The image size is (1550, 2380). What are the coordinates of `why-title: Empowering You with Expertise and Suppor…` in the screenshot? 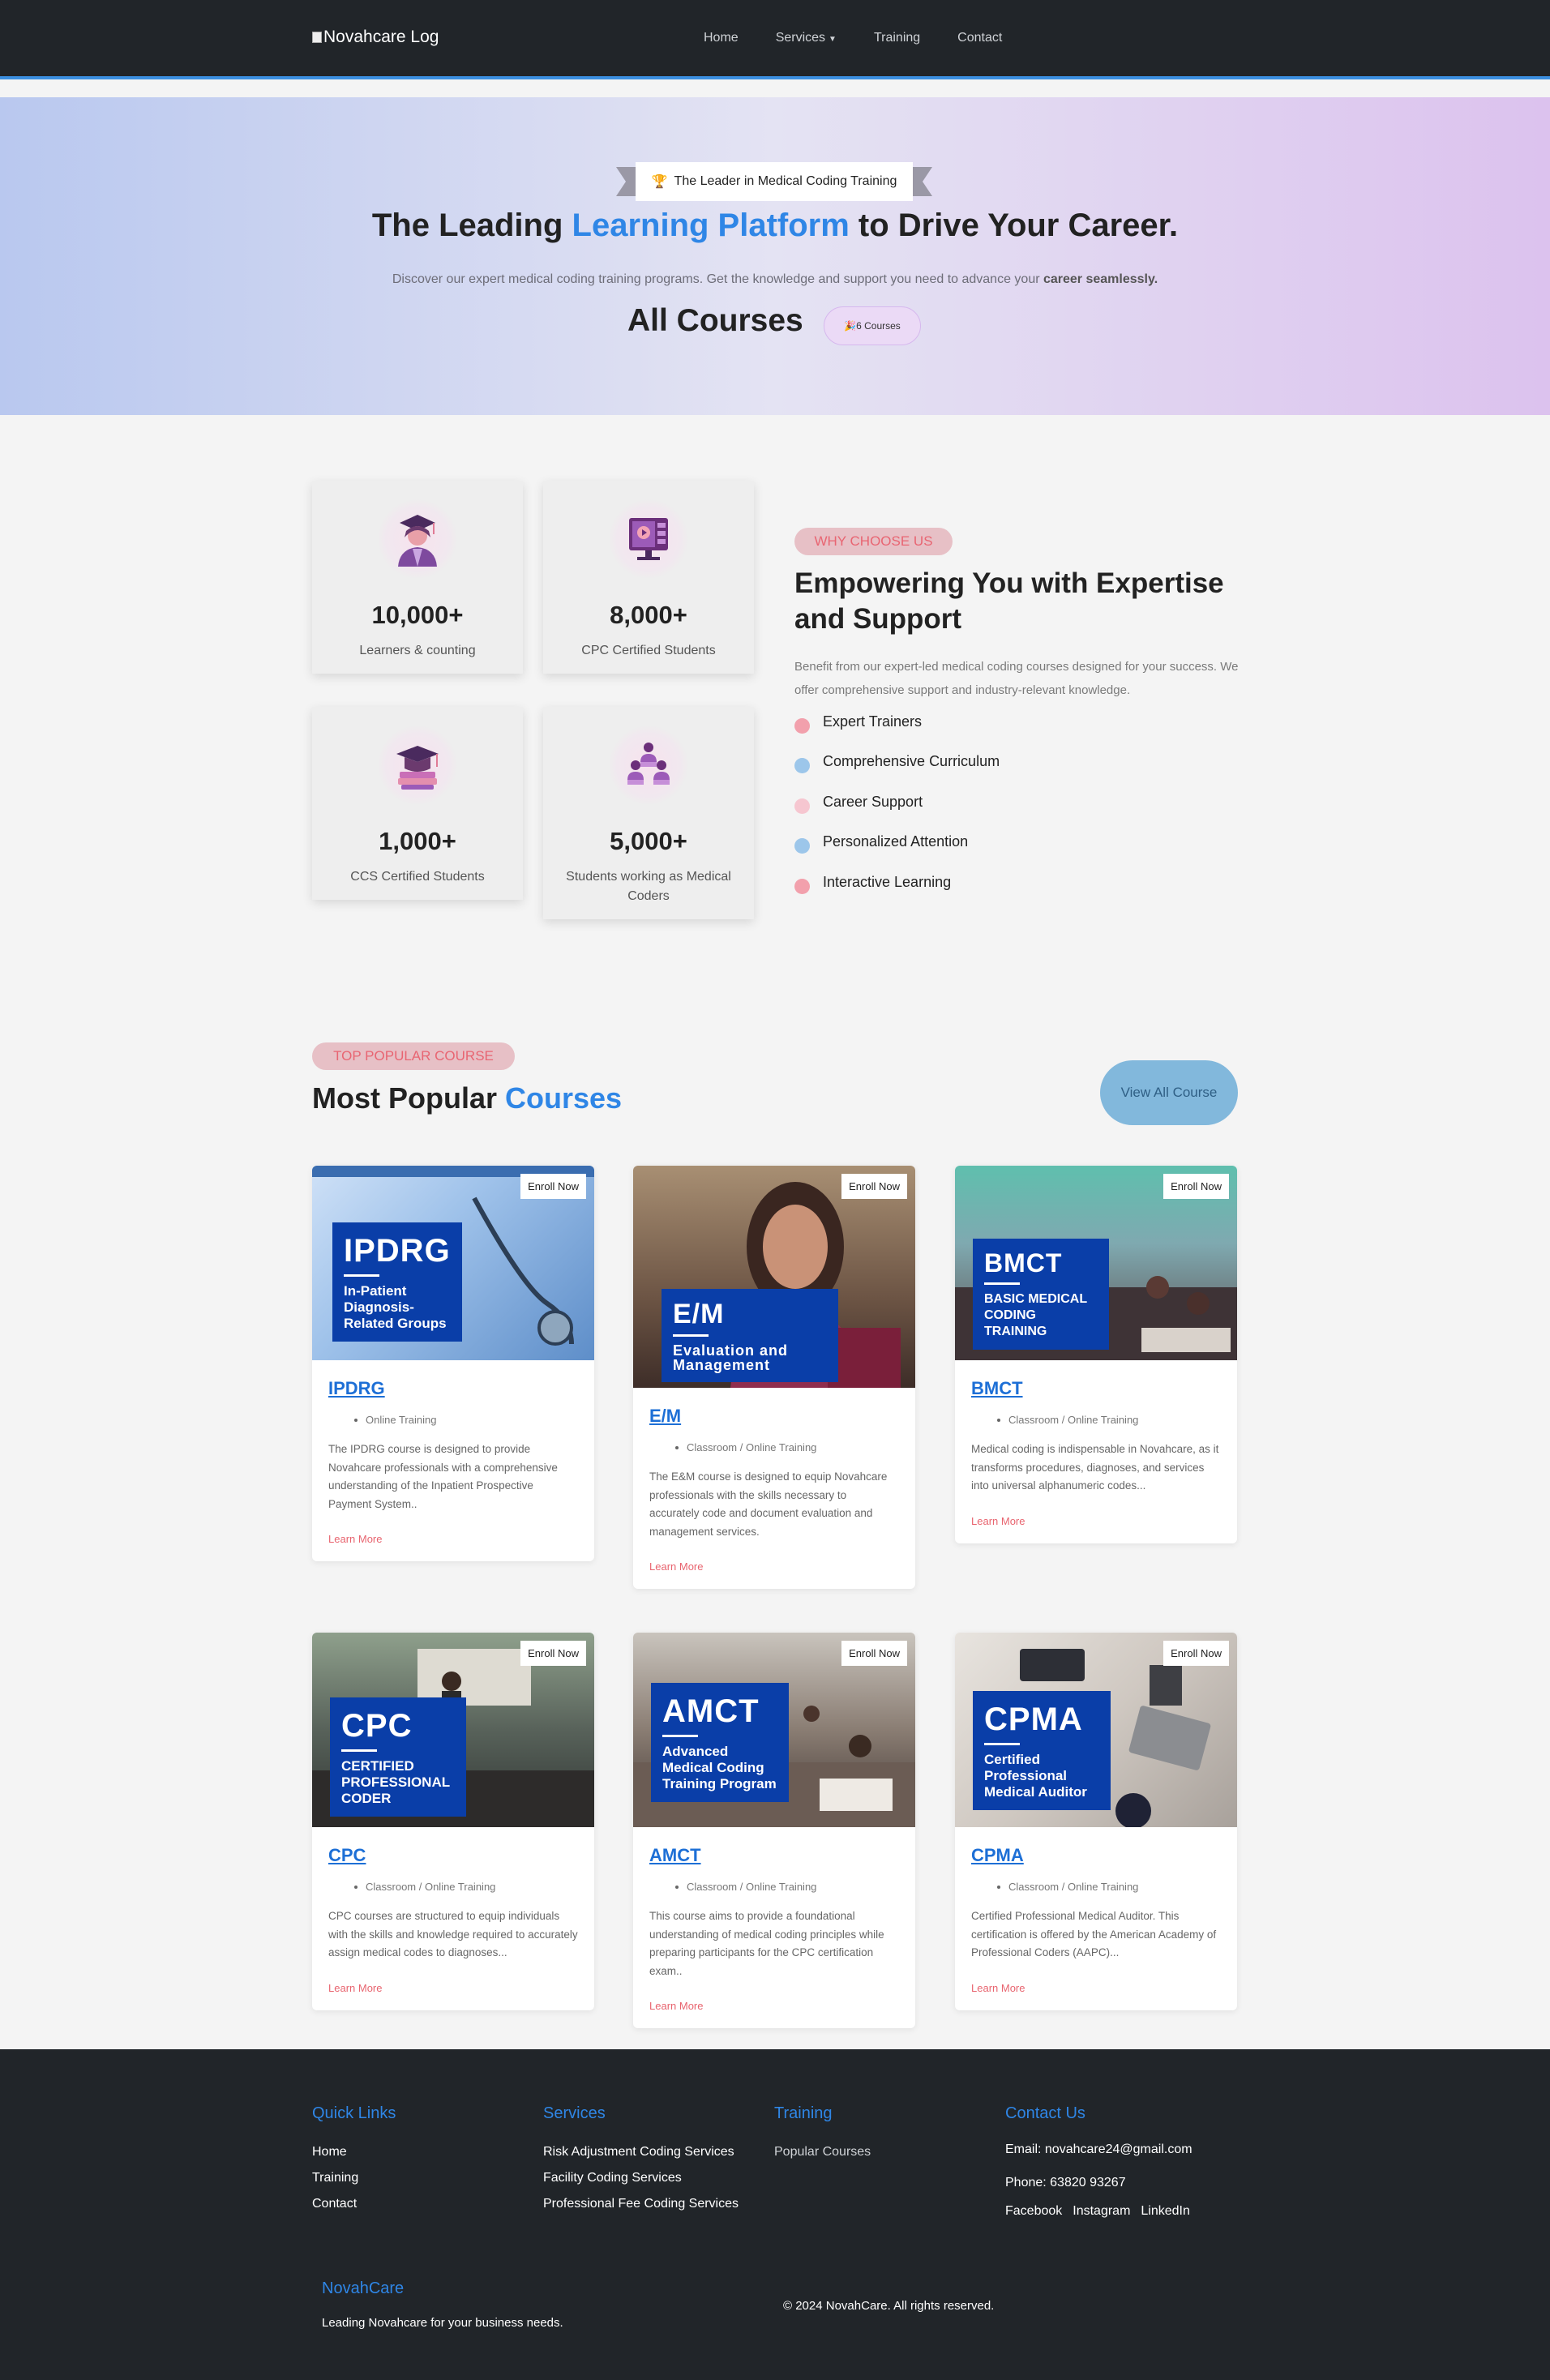 It's located at (1009, 601).